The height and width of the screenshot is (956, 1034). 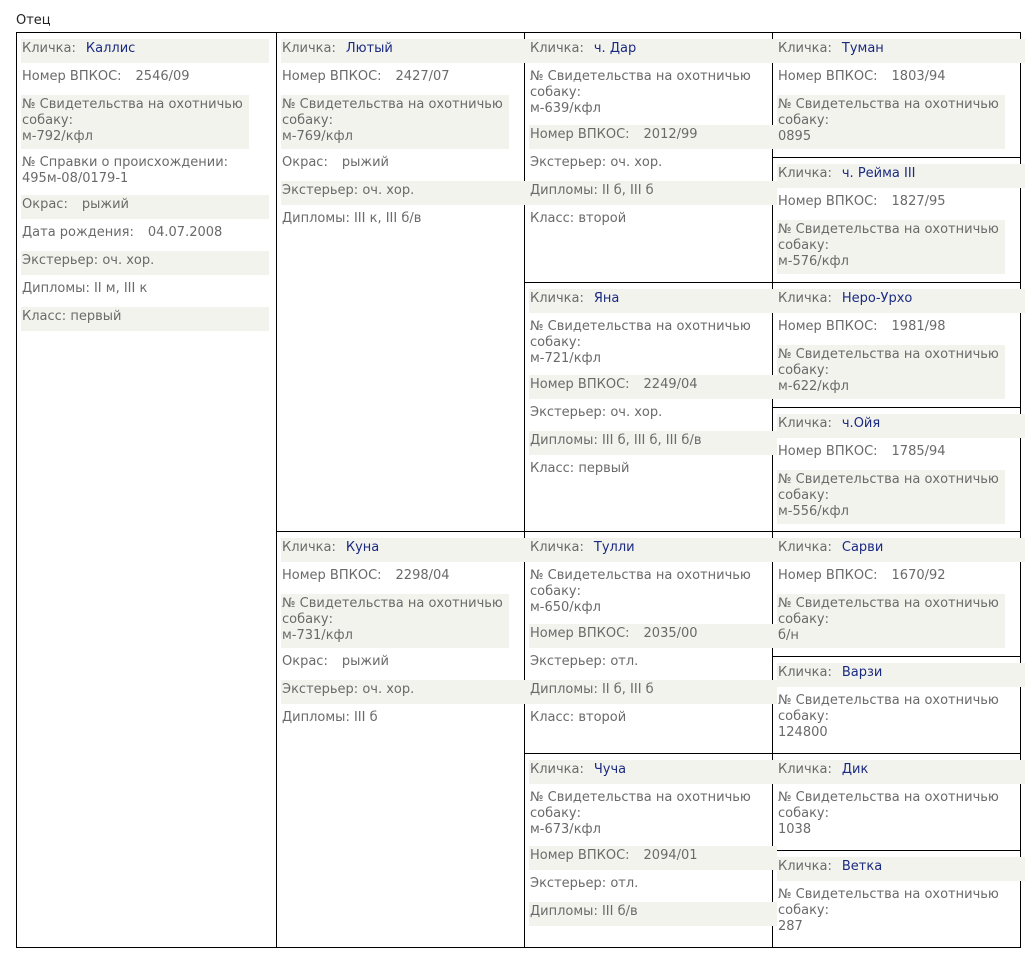 I want to click on g2m-name-row: Кличка: Куна, so click(x=405, y=550).